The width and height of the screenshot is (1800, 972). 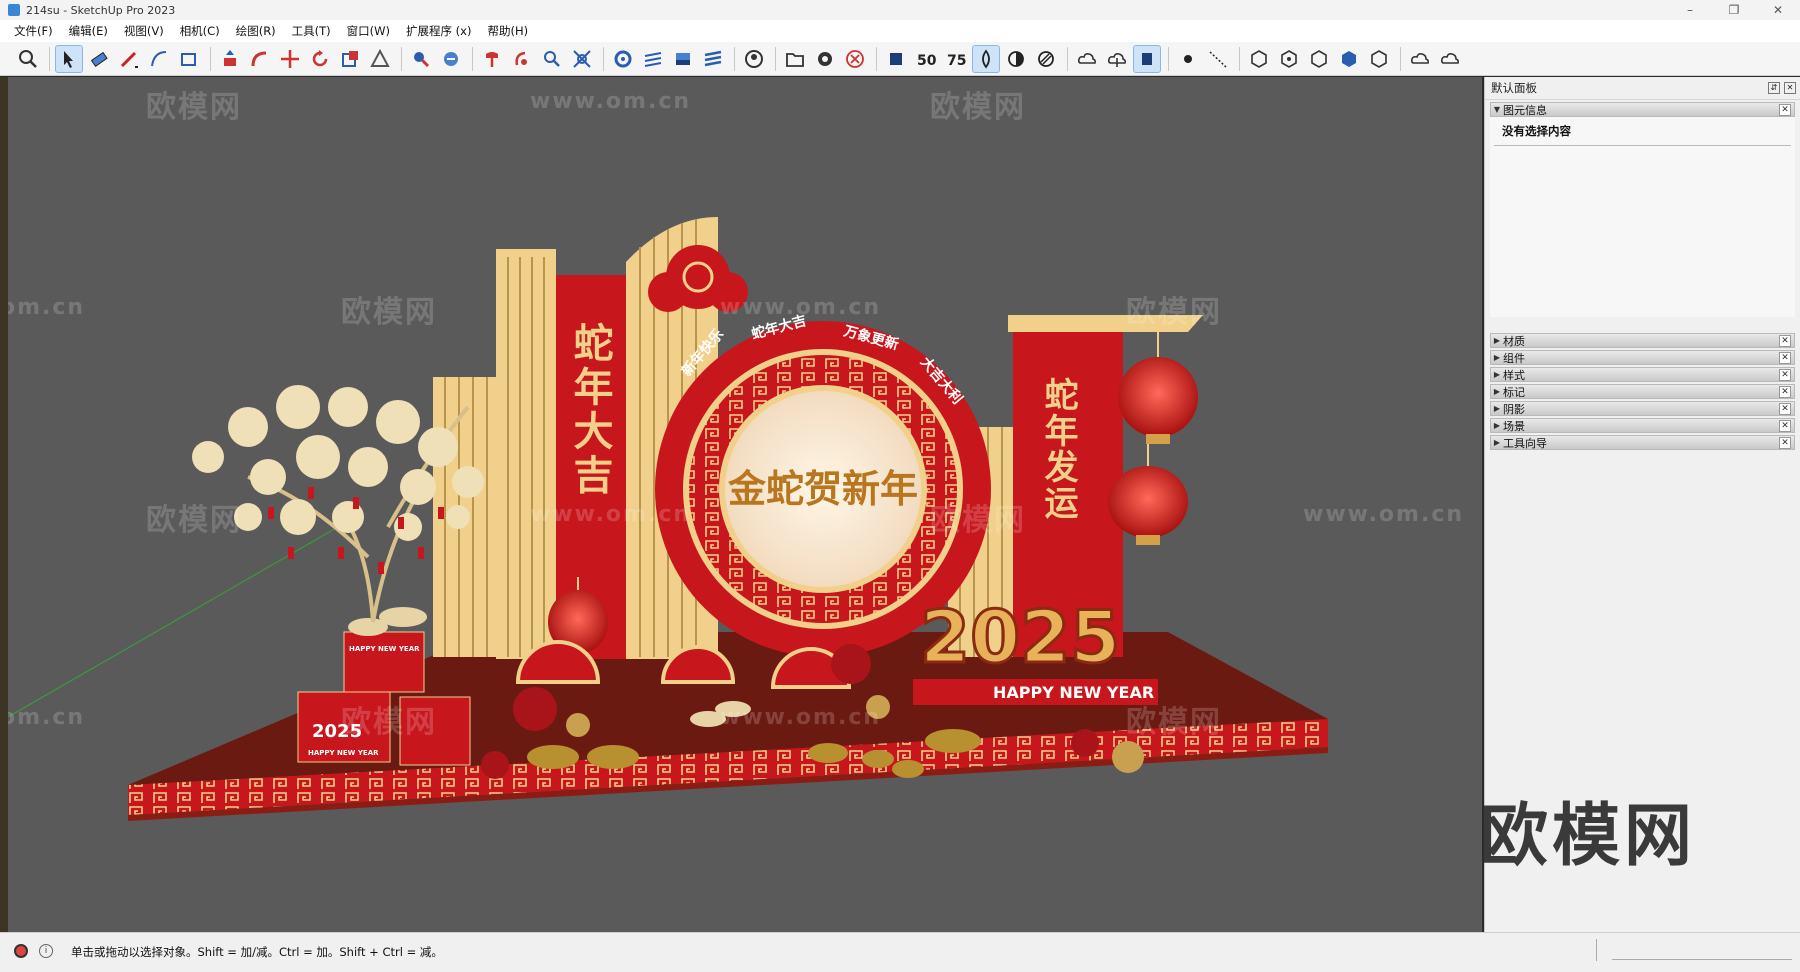 What do you see at coordinates (47, 717) in the screenshot?
I see `watermark: om.cn` at bounding box center [47, 717].